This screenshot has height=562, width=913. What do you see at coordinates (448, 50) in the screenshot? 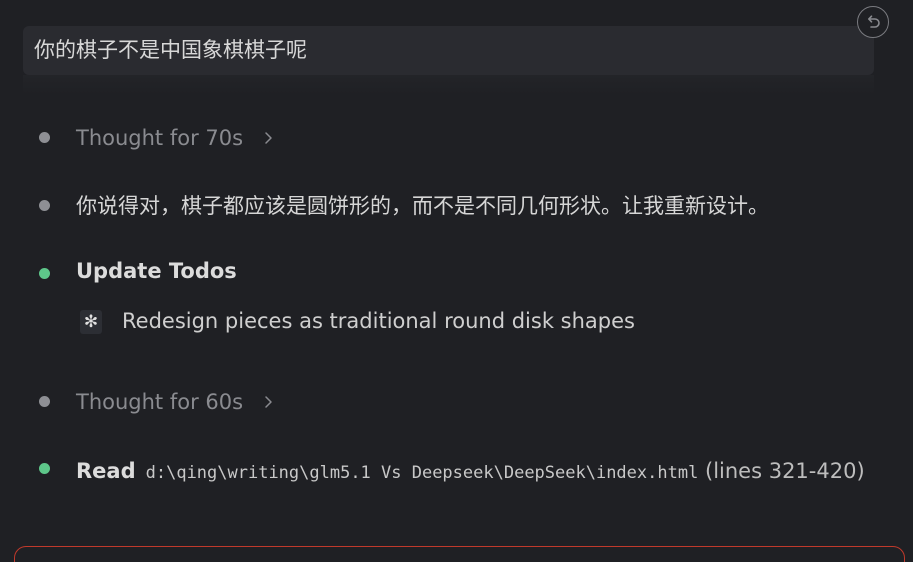
I see `user-message: 你的棋子不是中国象棋棋子呢` at bounding box center [448, 50].